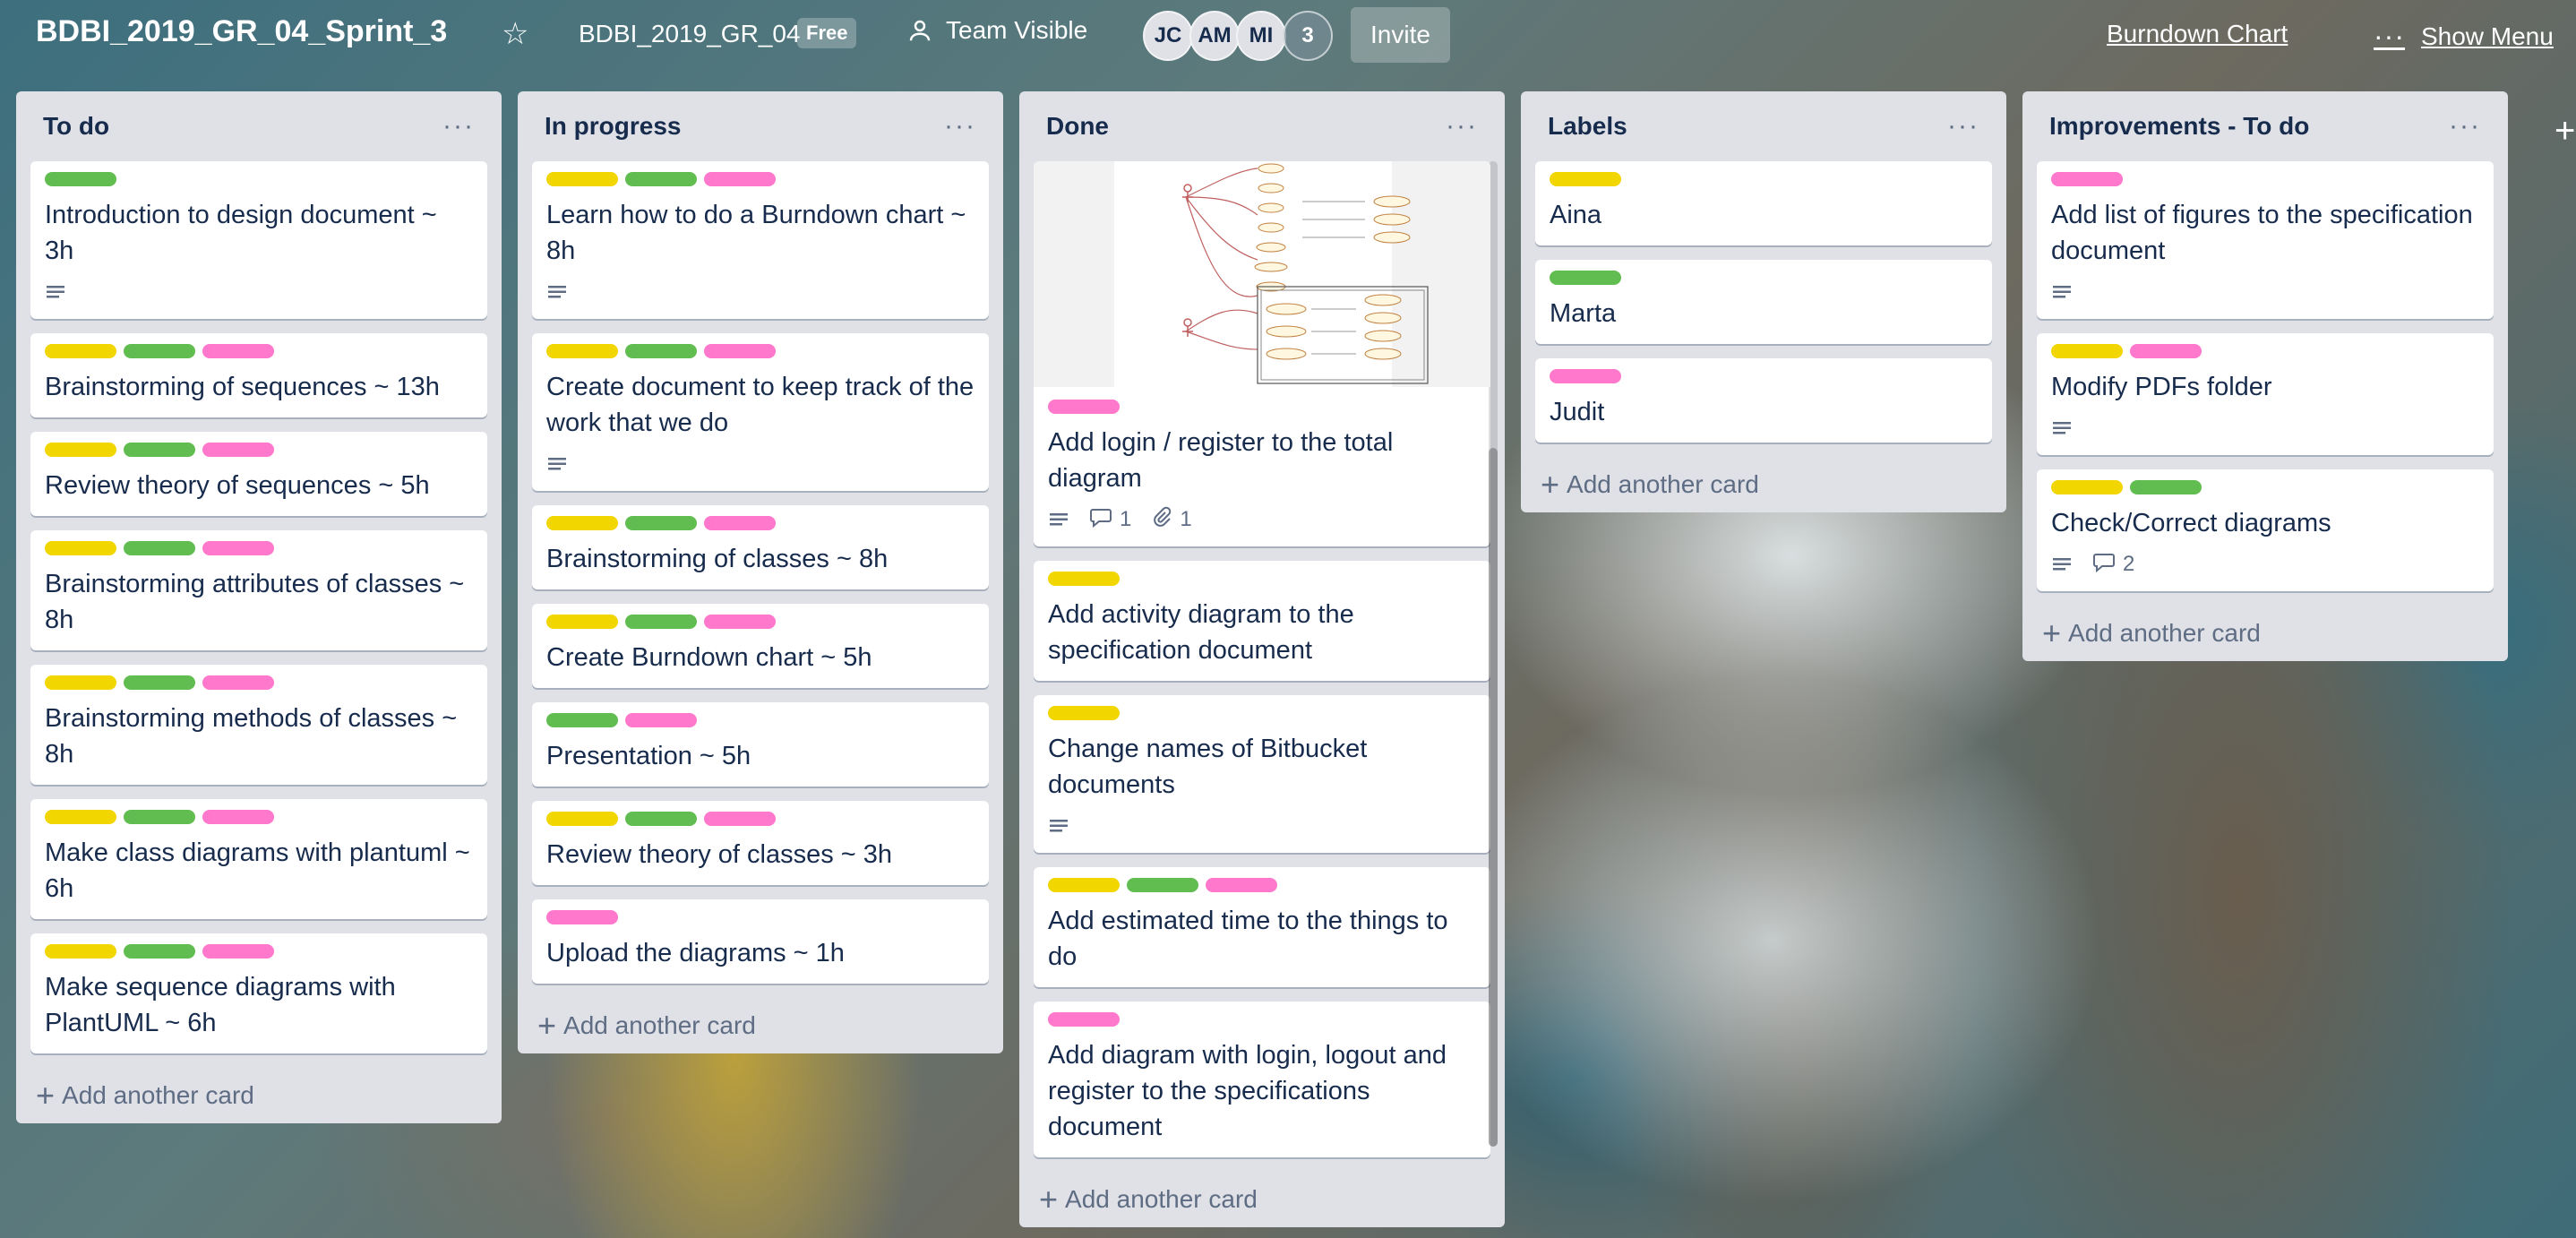 The height and width of the screenshot is (1238, 2576). I want to click on card: Brainstorming methods of classes ~ 8h, so click(258, 725).